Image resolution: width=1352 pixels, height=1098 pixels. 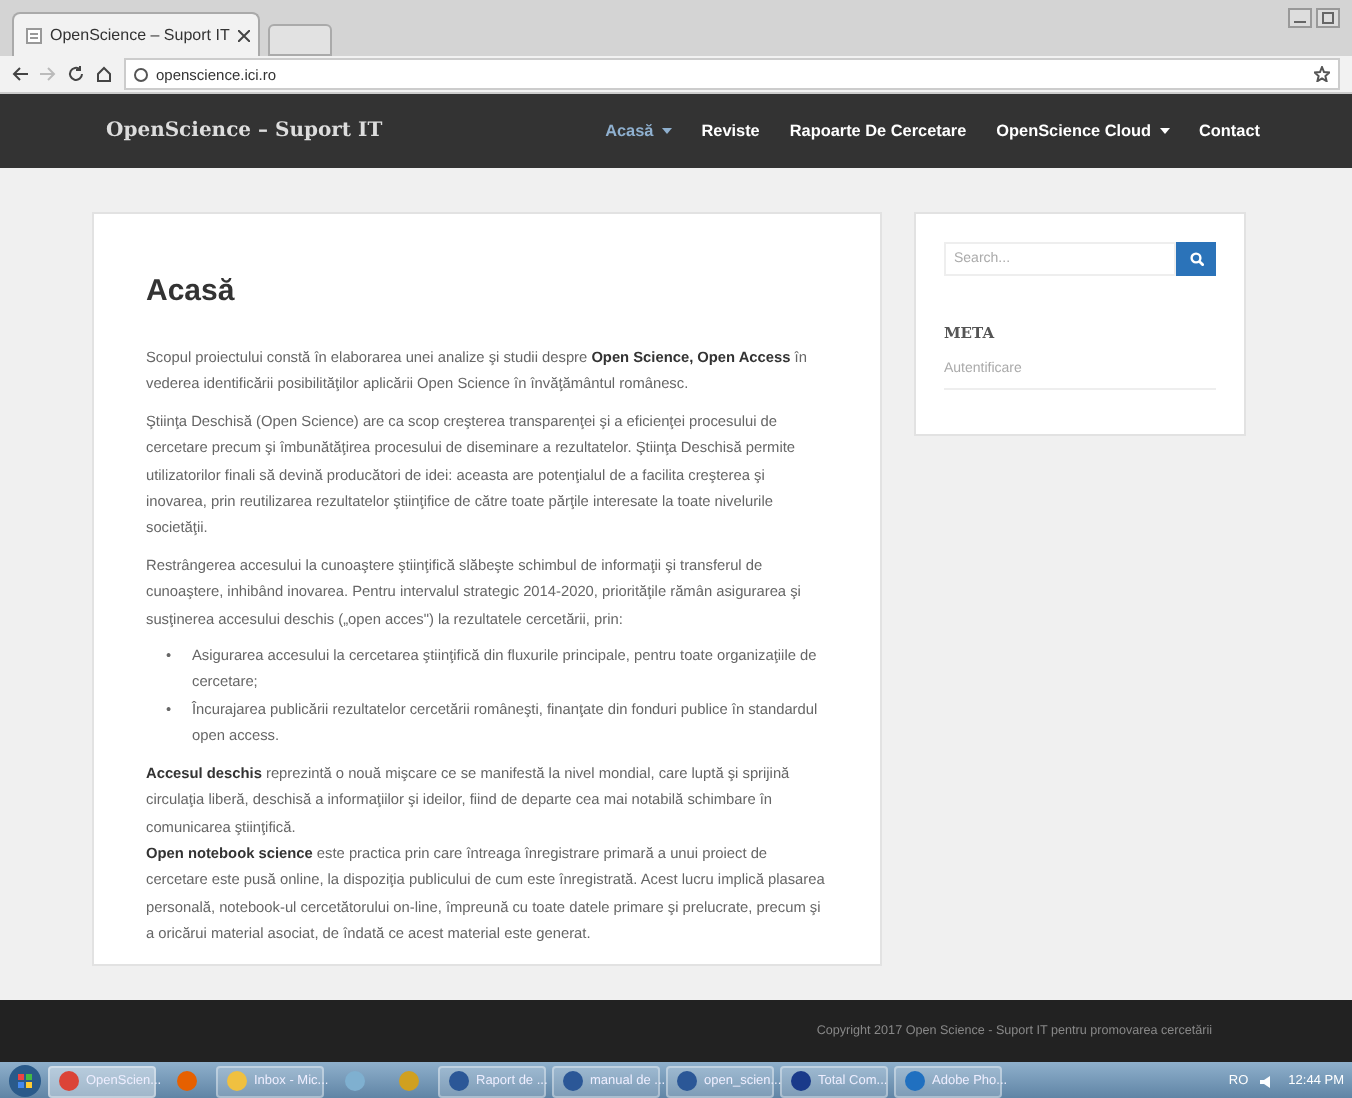 I want to click on page-heading: Acasă, so click(x=191, y=291).